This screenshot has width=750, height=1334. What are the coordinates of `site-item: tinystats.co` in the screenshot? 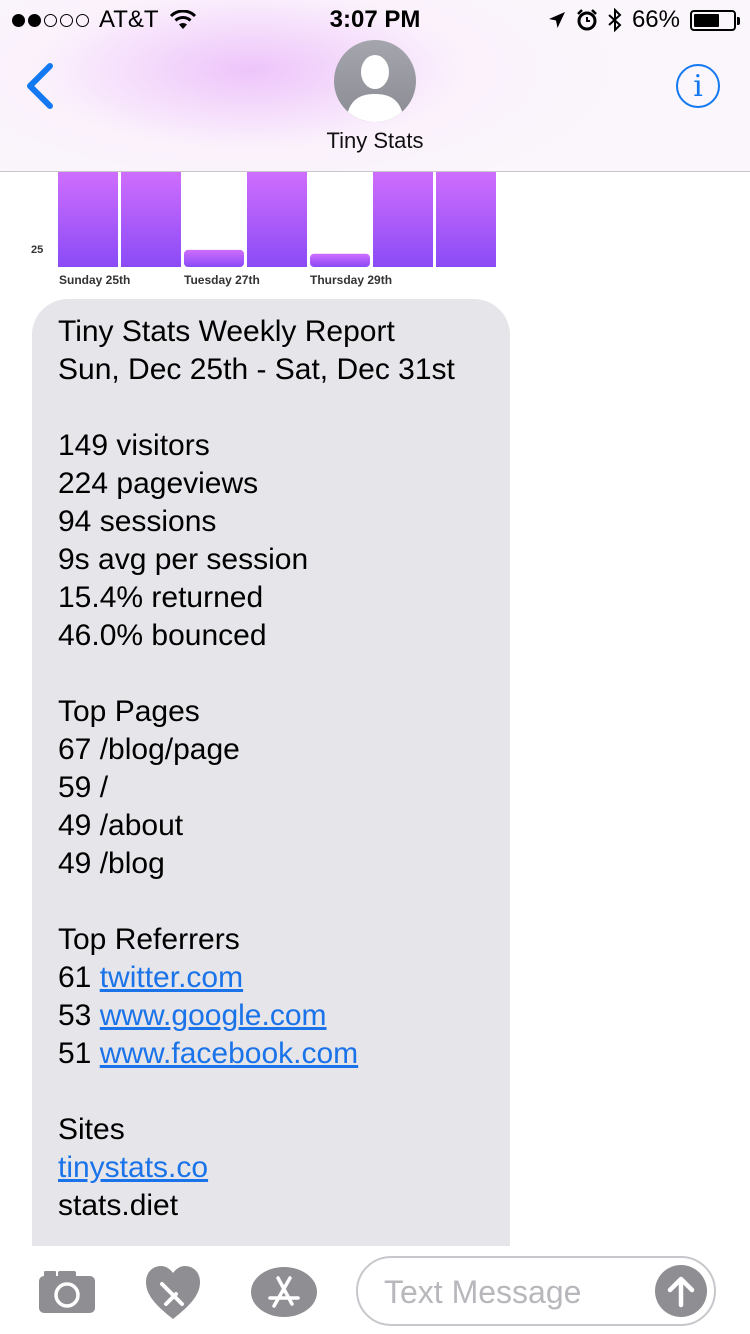 It's located at (271, 1168).